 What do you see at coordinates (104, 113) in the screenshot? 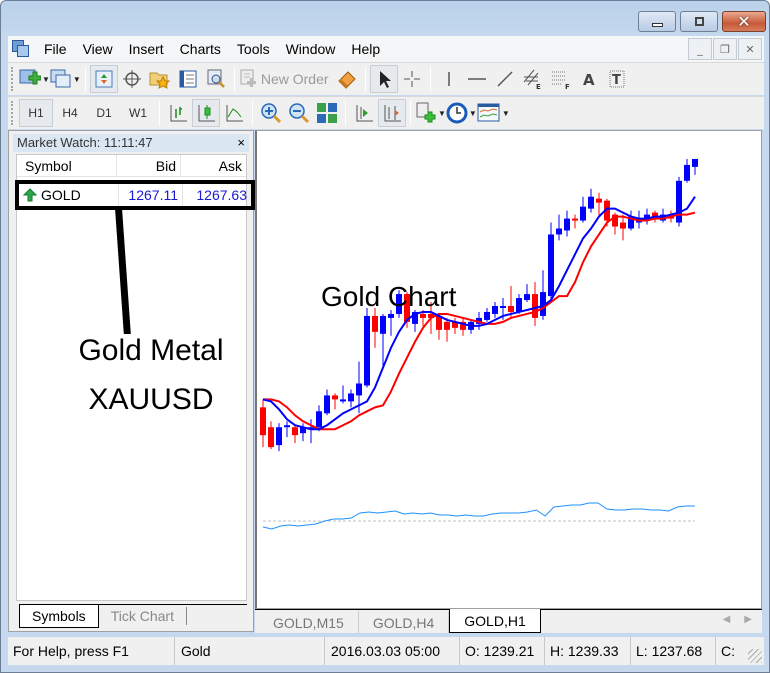
I see `timeframe-d1-button: D1` at bounding box center [104, 113].